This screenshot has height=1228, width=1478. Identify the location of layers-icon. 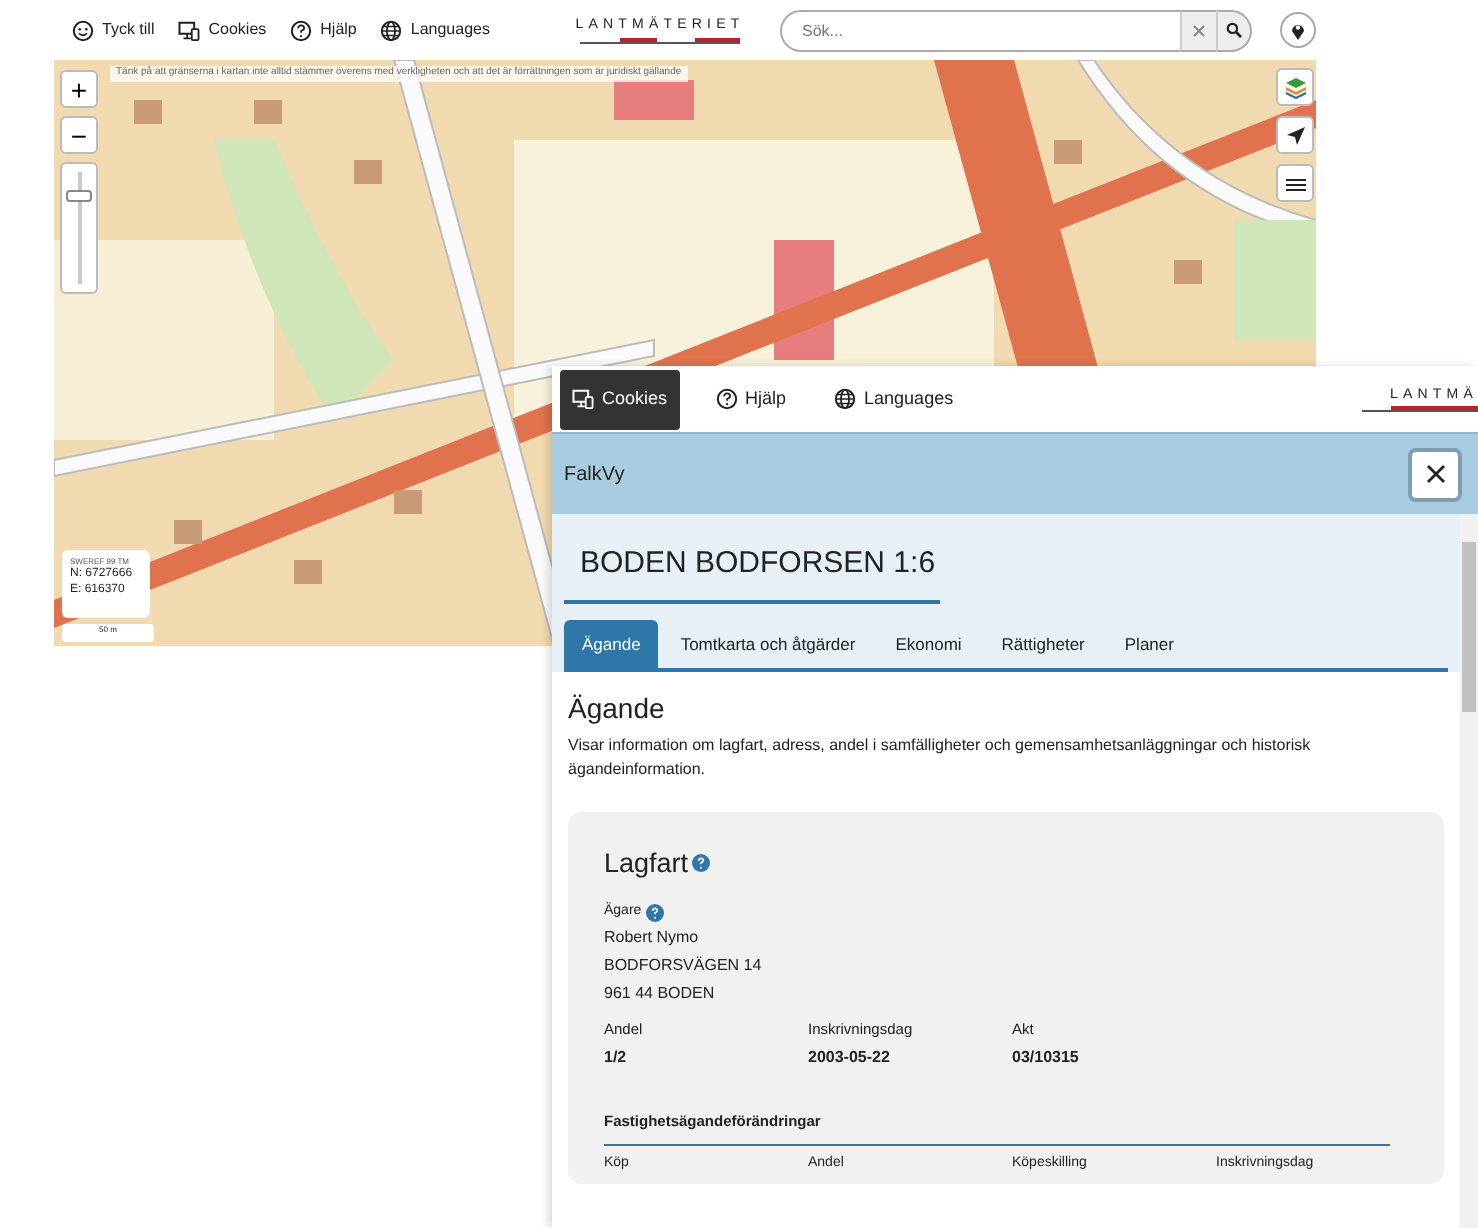
(1295, 87).